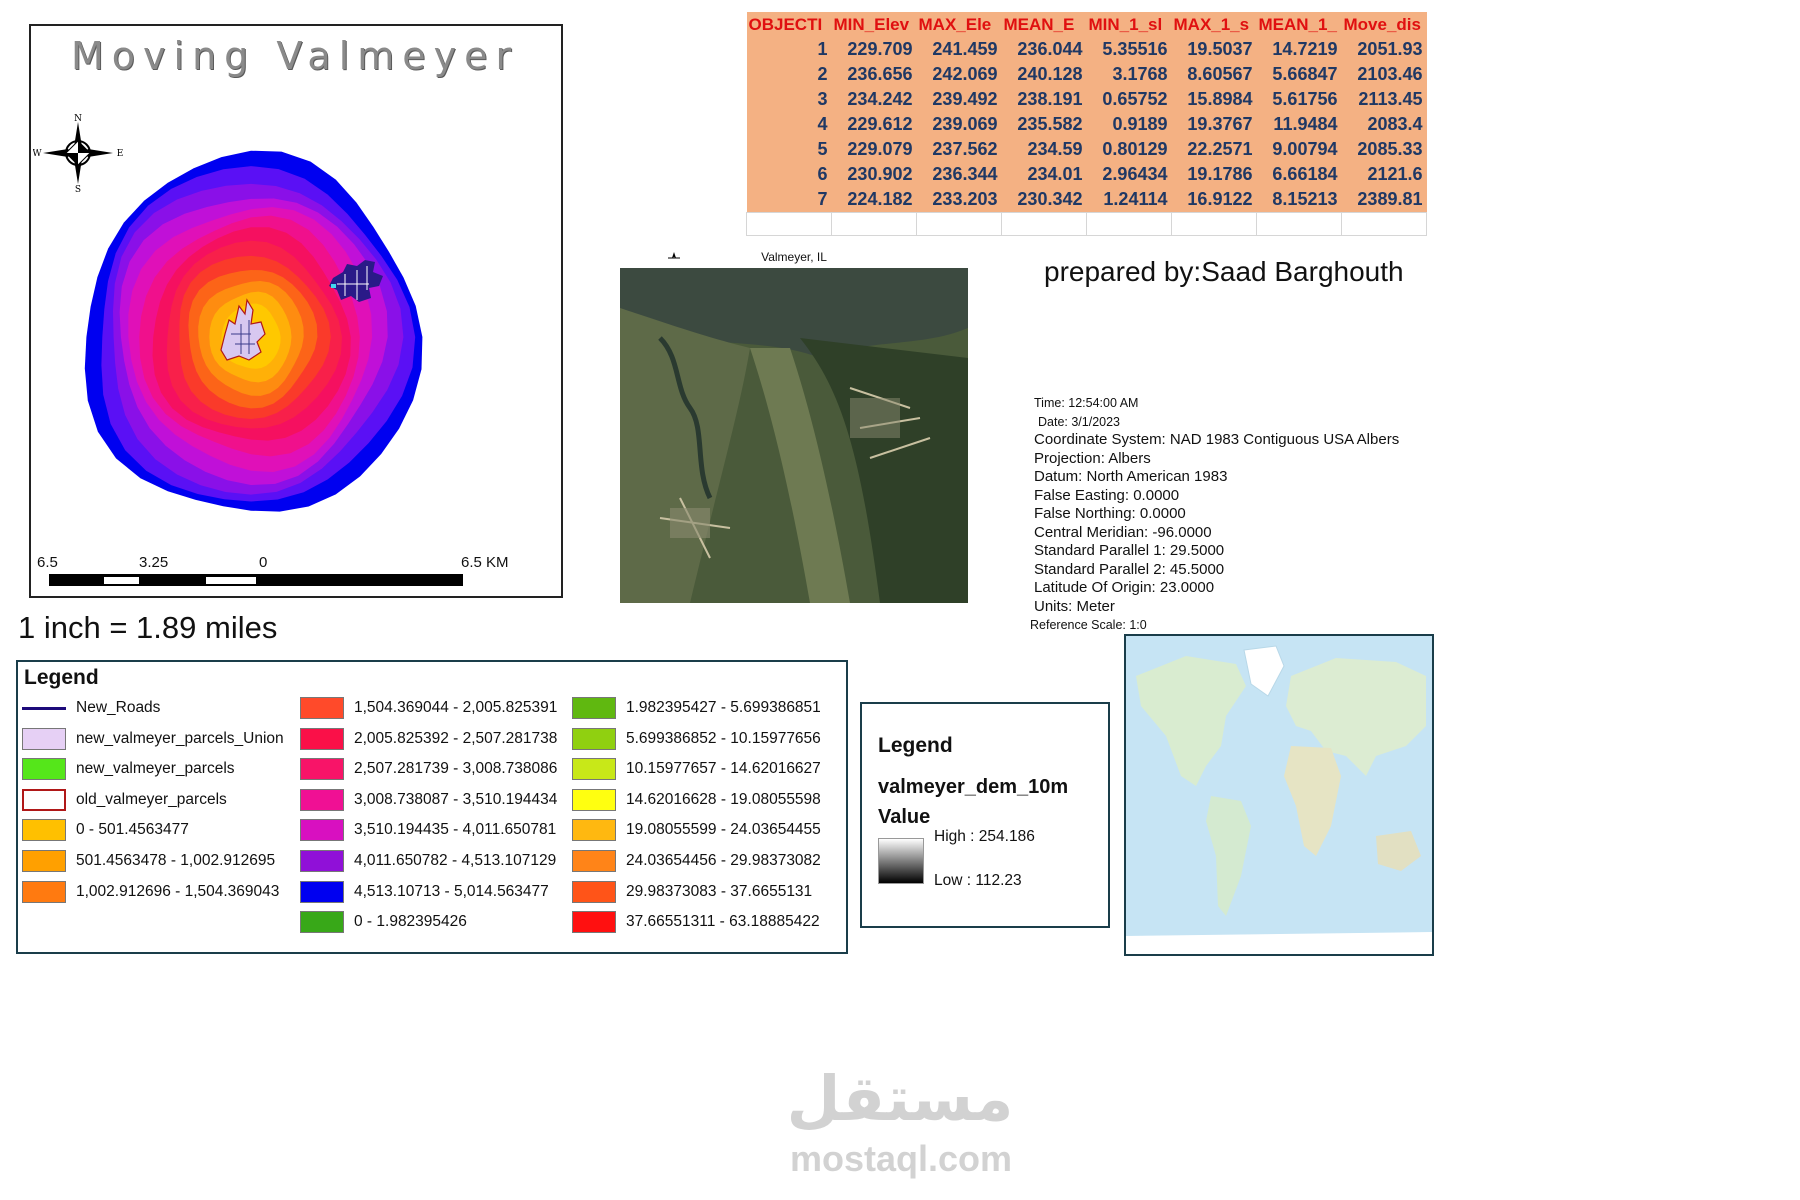 The height and width of the screenshot is (1200, 1800). What do you see at coordinates (901, 1158) in the screenshot?
I see `watermark-text: mostaql.com` at bounding box center [901, 1158].